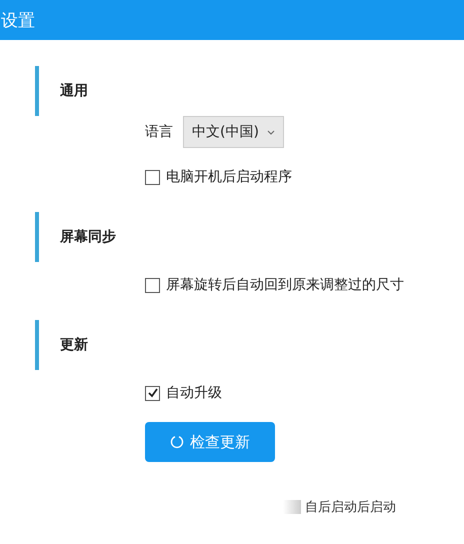 Image resolution: width=464 pixels, height=544 pixels. Describe the element at coordinates (177, 442) in the screenshot. I see `refresh-icon` at that location.